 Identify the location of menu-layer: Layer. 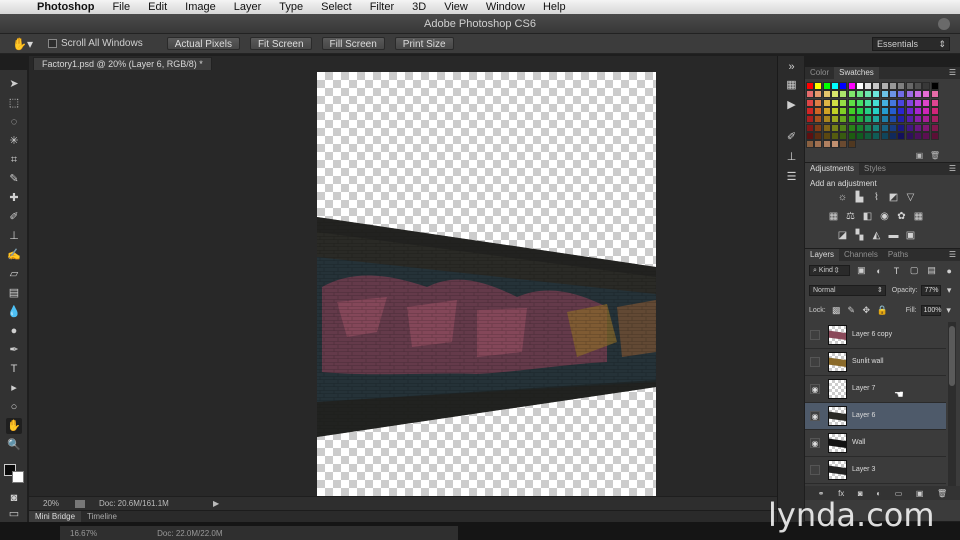
(248, 7).